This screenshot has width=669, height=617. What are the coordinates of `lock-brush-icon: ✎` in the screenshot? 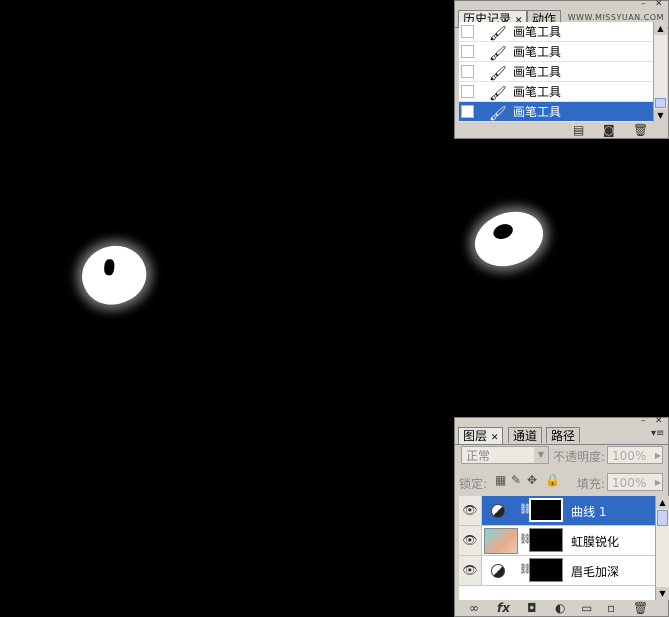 It's located at (516, 480).